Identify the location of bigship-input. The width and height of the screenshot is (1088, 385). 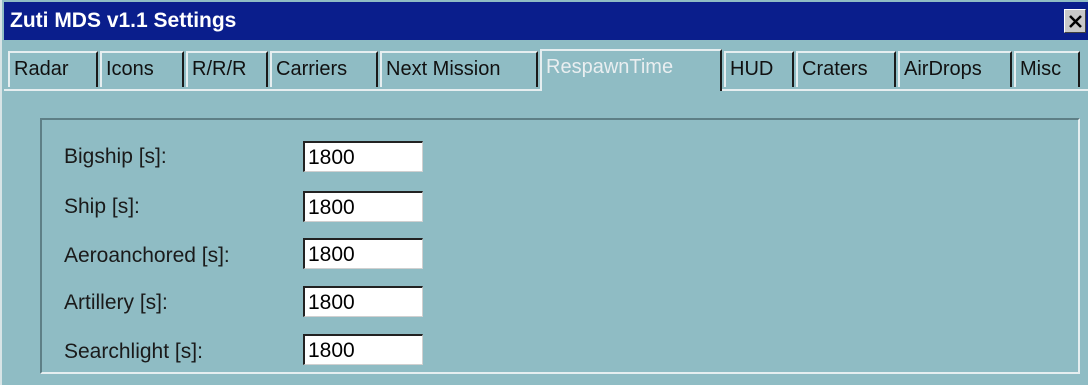
(363, 156).